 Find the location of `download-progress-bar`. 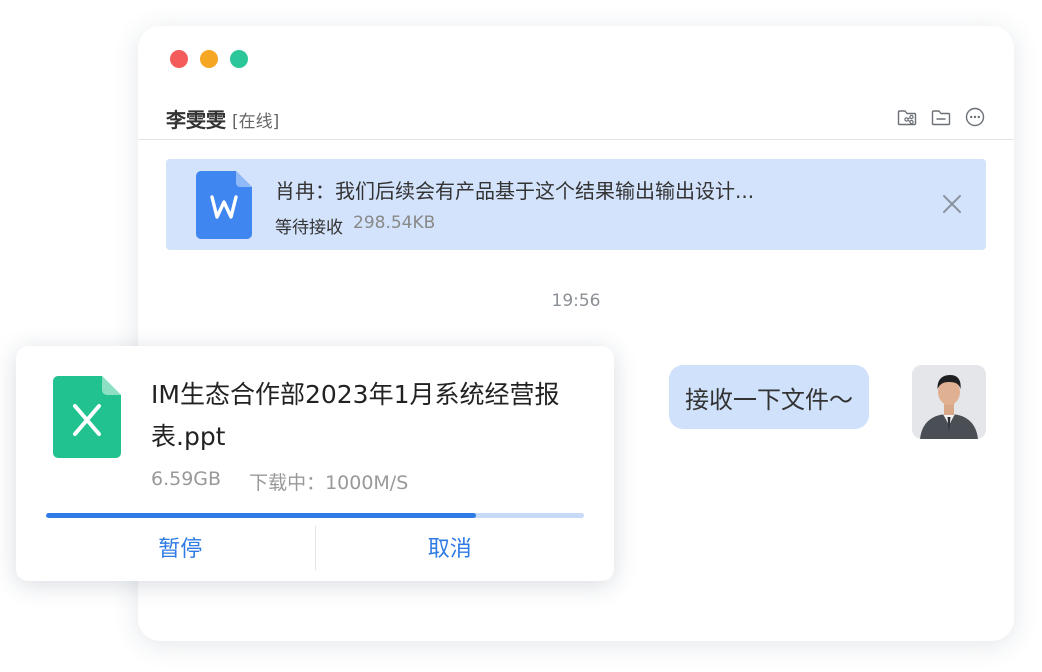

download-progress-bar is located at coordinates (315, 515).